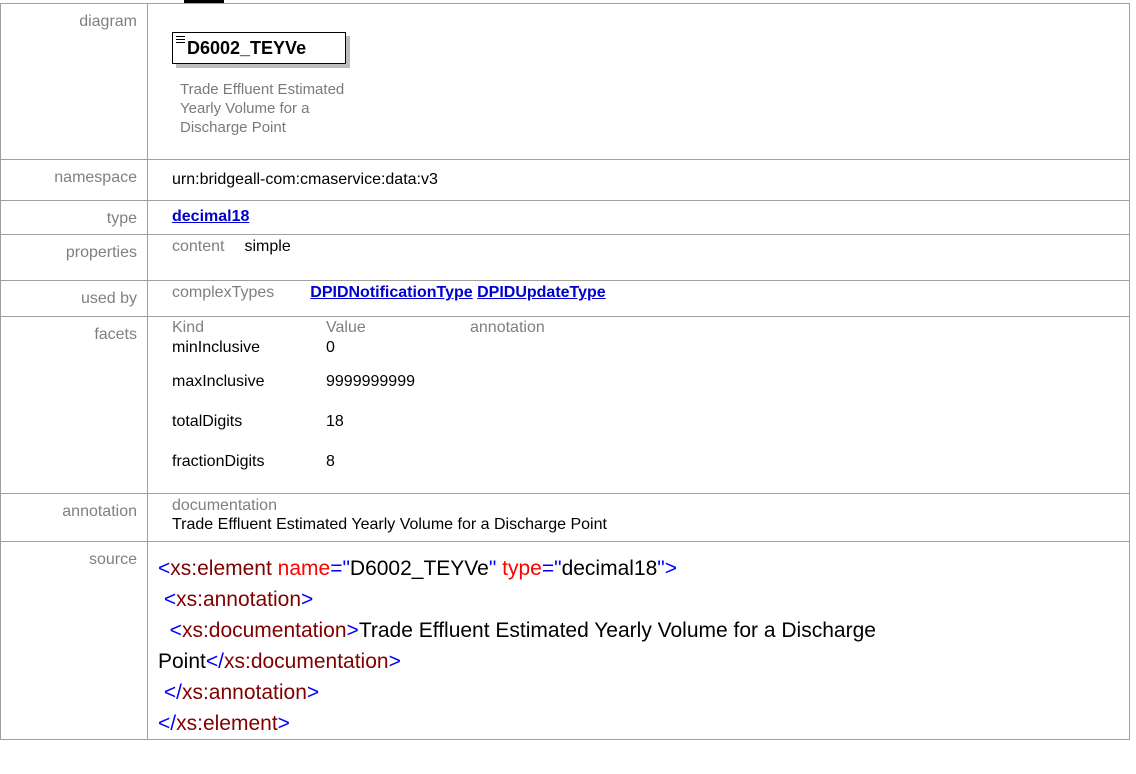  Describe the element at coordinates (238, 599) in the screenshot. I see `source-line: <xs:annotation>` at that location.